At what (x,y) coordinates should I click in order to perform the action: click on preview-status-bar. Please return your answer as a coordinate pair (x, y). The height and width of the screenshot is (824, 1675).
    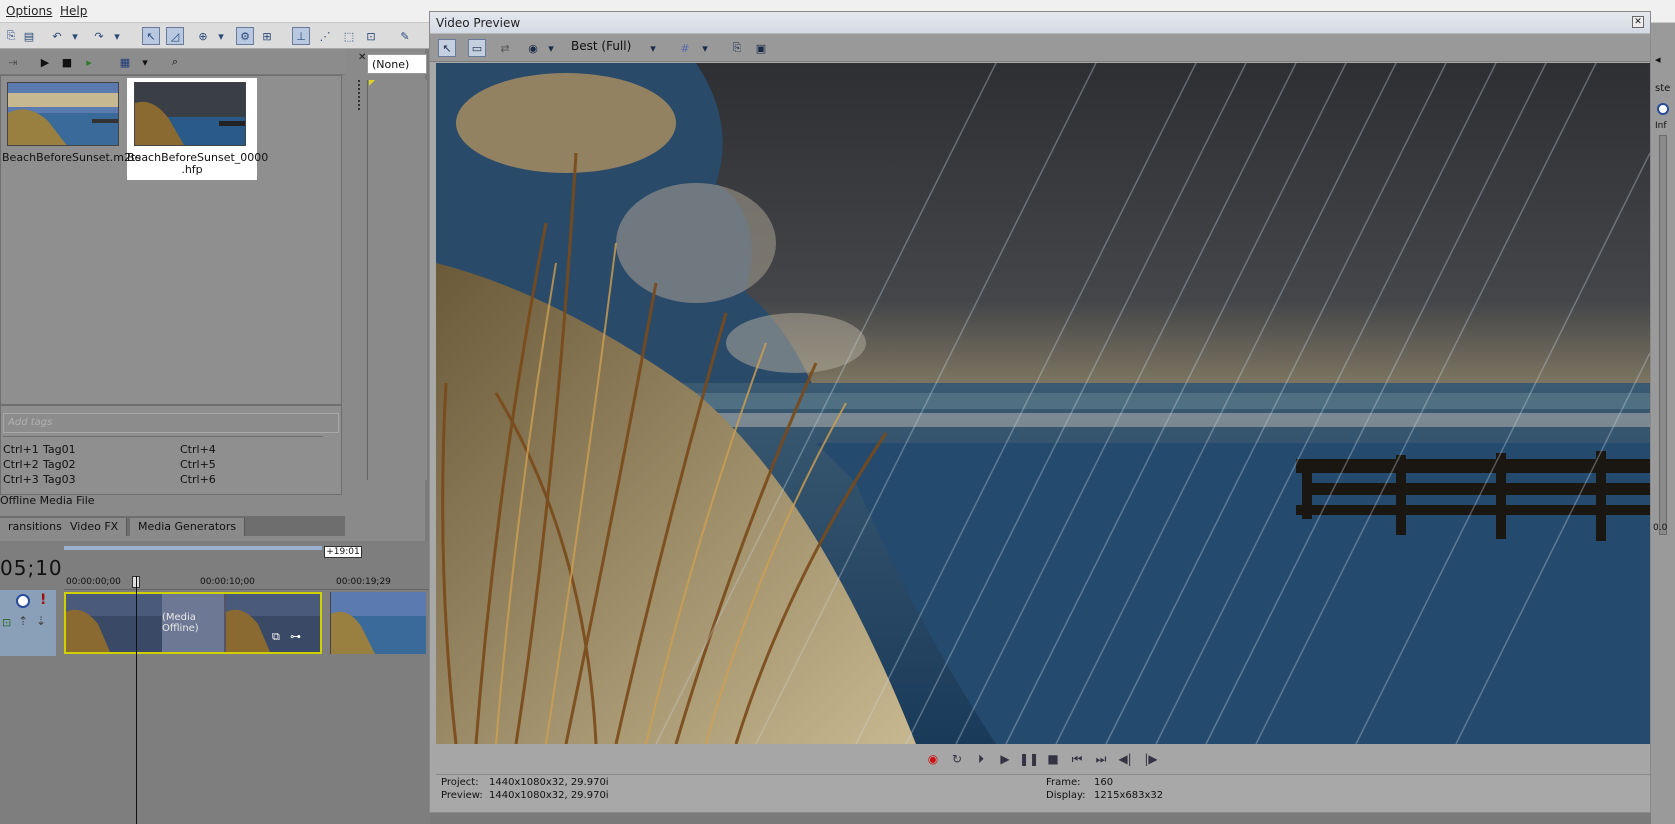
    Looking at the image, I should click on (1043, 789).